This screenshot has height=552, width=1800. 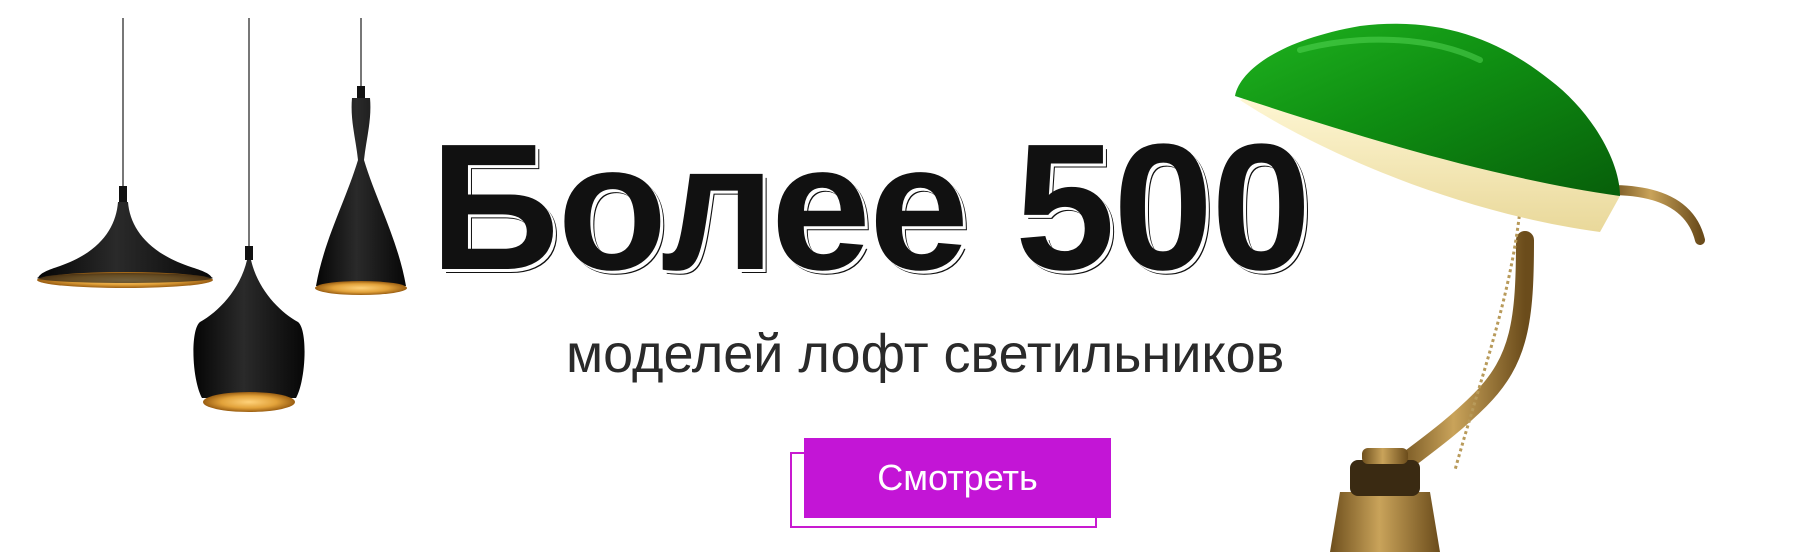 I want to click on view-button: Смотреть, so click(x=957, y=478).